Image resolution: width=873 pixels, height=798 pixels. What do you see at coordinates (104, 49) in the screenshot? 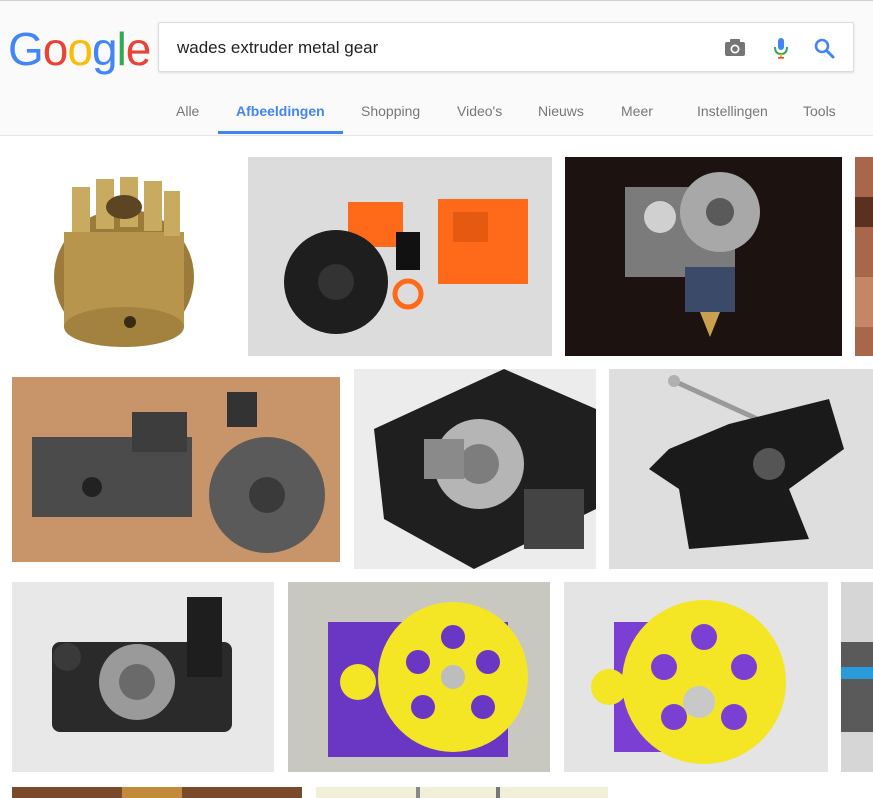
I see `logo-letter: g` at bounding box center [104, 49].